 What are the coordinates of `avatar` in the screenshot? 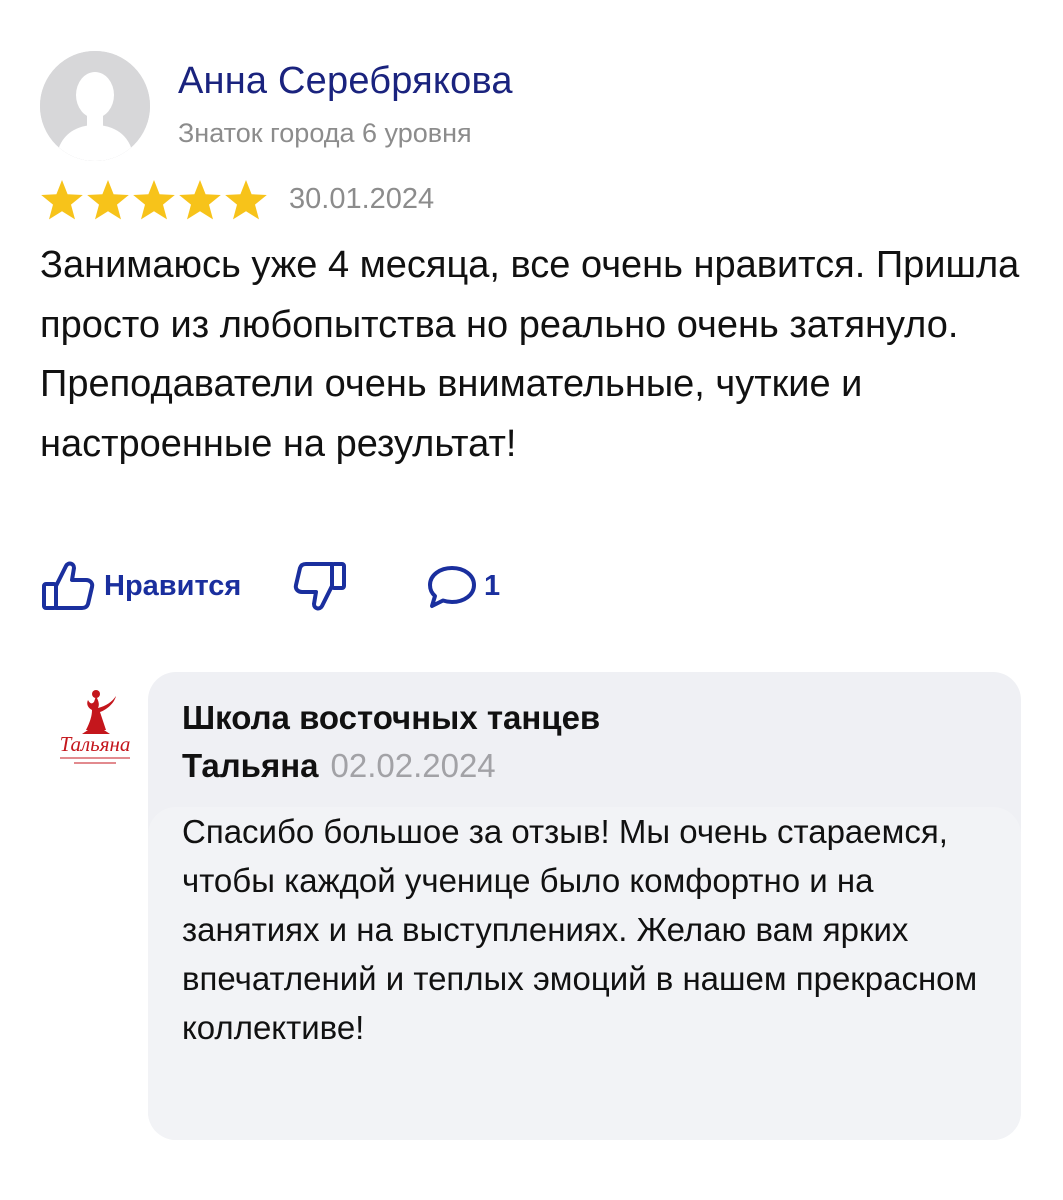 It's located at (95, 106).